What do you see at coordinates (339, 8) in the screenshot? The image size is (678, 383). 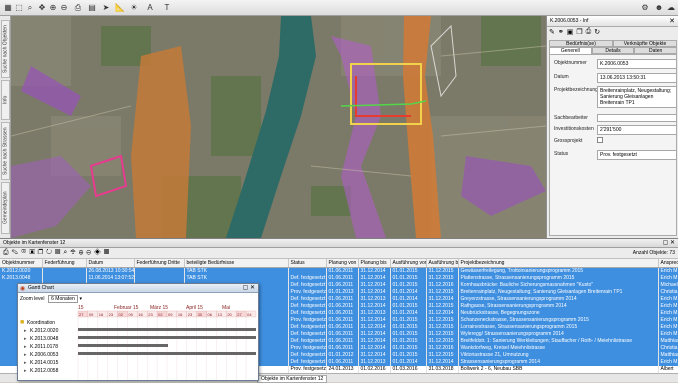 I see `main-toolbar: ▦ ⬚ ⌕ ✥ ⊕ ⊖ ⎙ ▤ ➤ 📐 ☀ A T ⚙ ☻ ☁` at bounding box center [339, 8].